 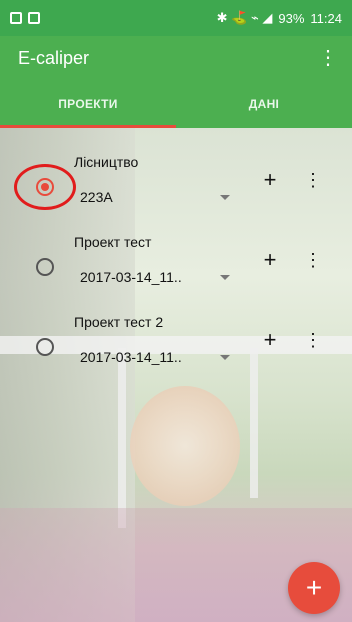 I want to click on tab-projects: ПРОЕКТИ, so click(x=88, y=104).